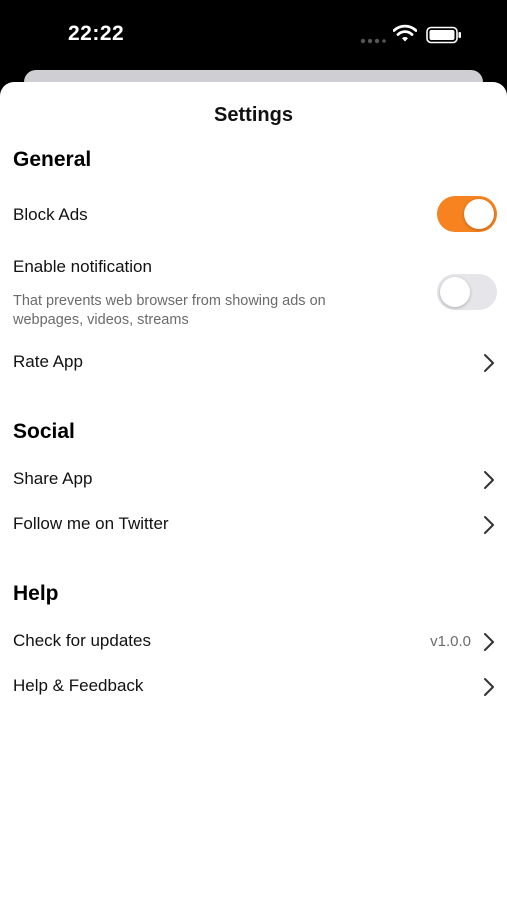 Image resolution: width=507 pixels, height=900 pixels. I want to click on section-header-help: Help, so click(36, 593).